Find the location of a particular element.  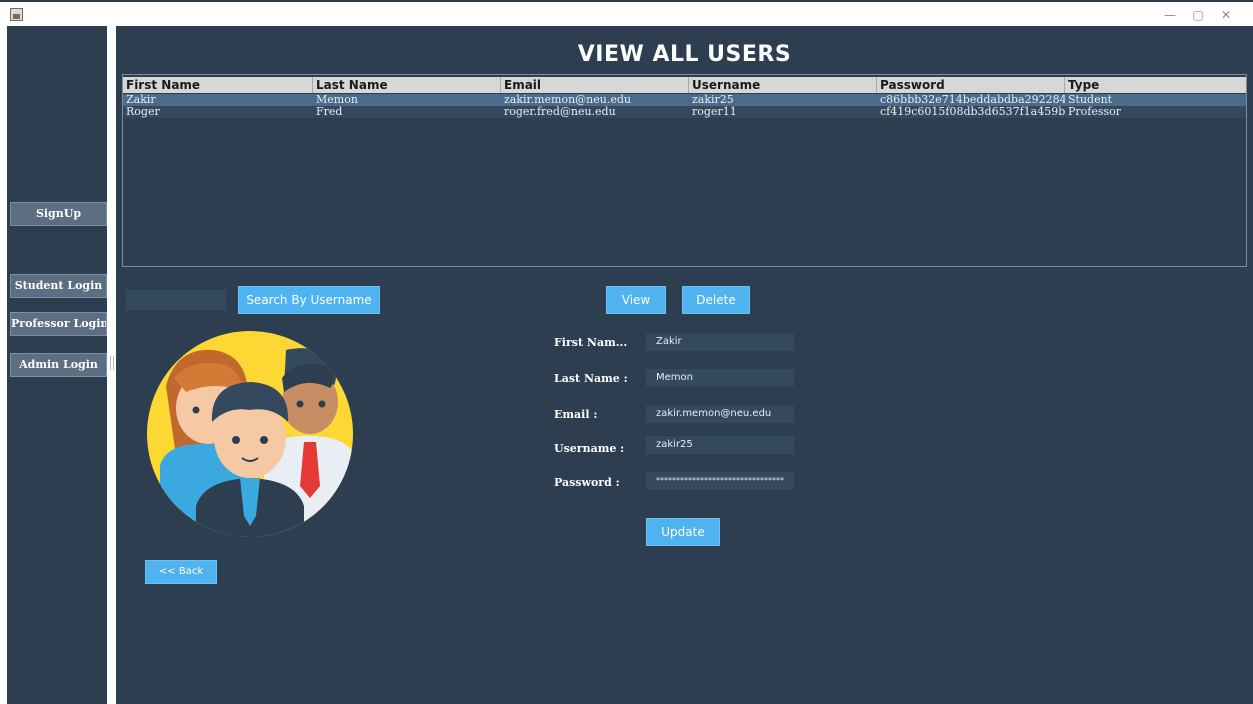

table-cell: roger.fred@neu.edu is located at coordinates (560, 112).